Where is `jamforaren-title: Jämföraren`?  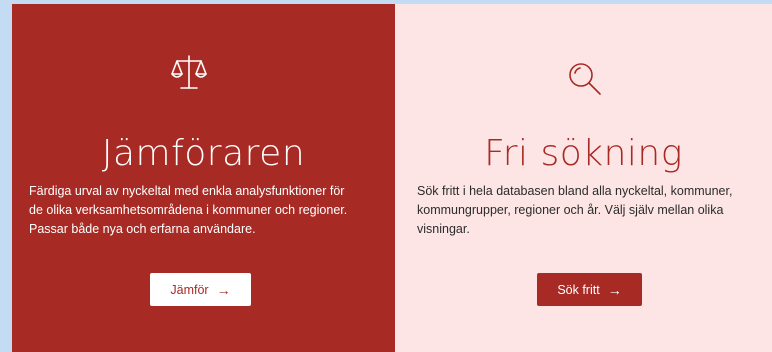 jamforaren-title: Jämföraren is located at coordinates (203, 153).